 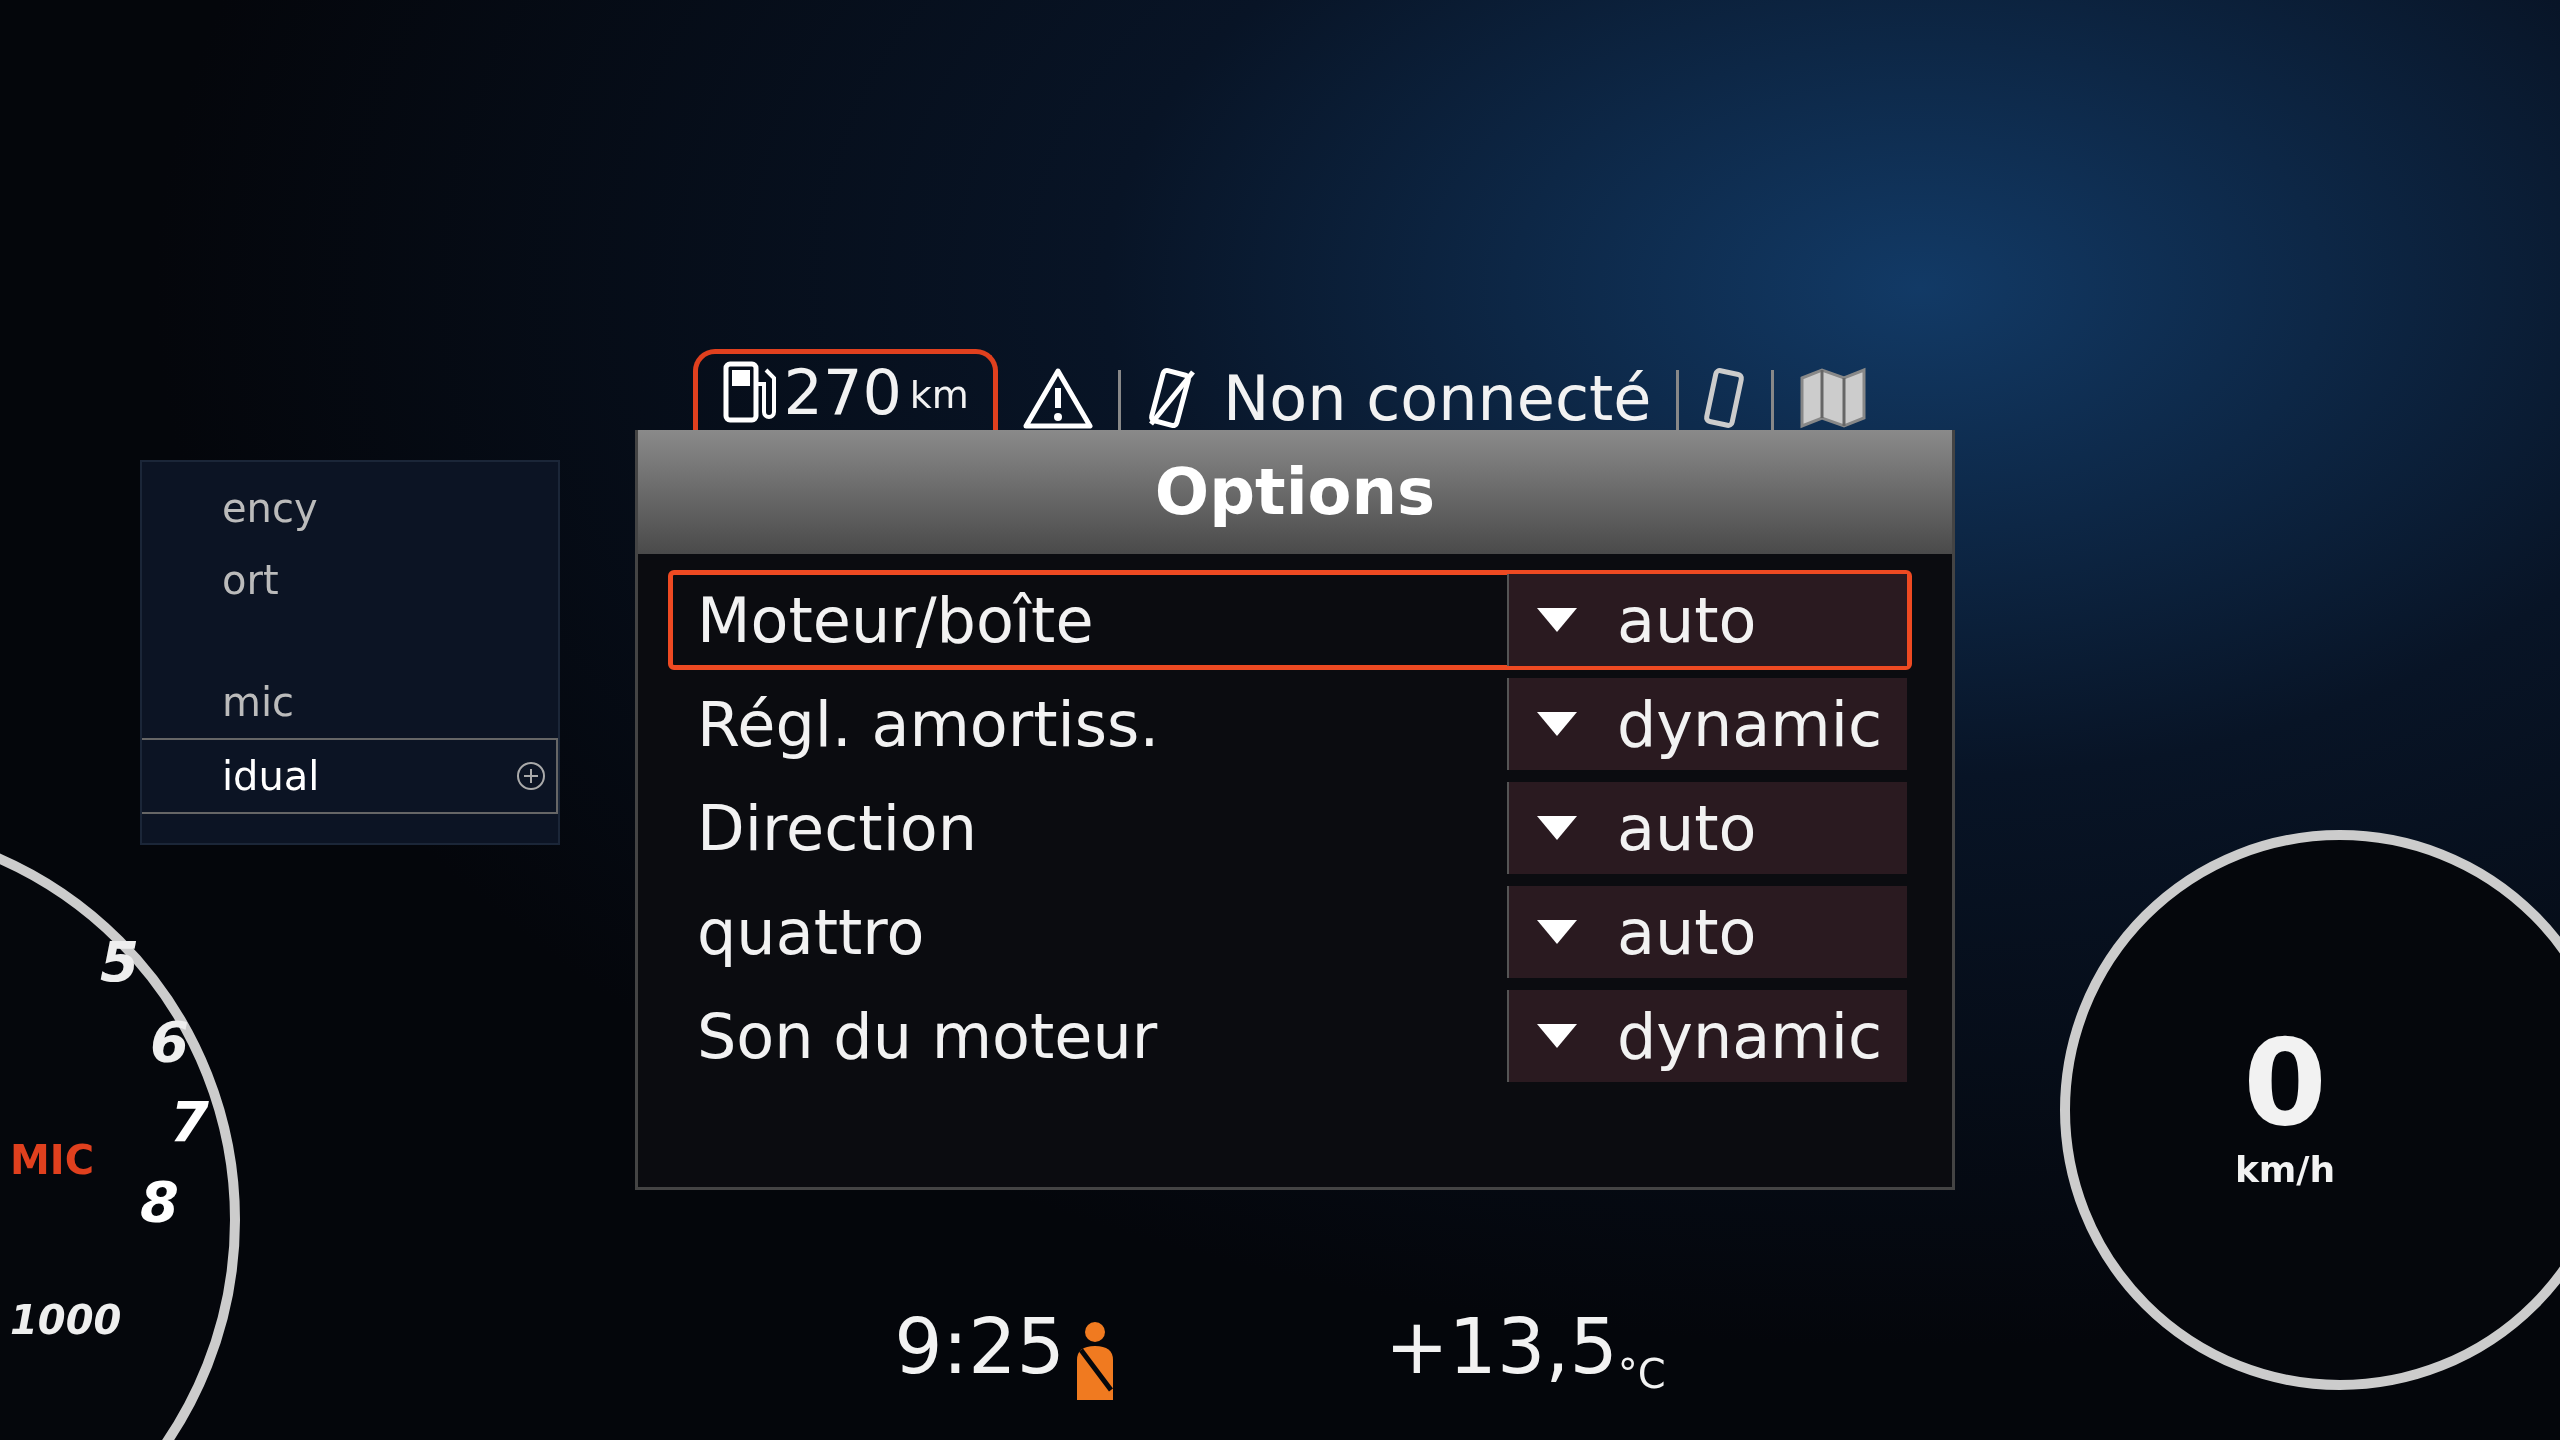 I want to click on range-value: 270, so click(x=842, y=393).